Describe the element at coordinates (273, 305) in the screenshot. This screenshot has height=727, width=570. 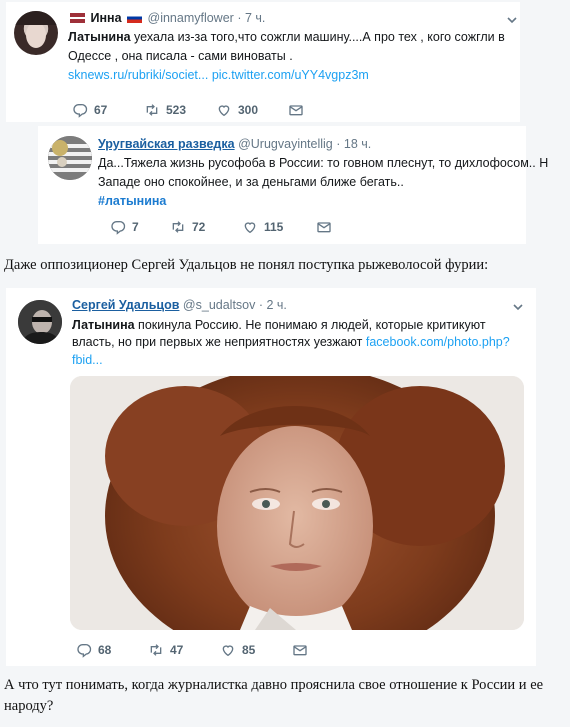
I see `timestamp: · 2 ч.` at that location.